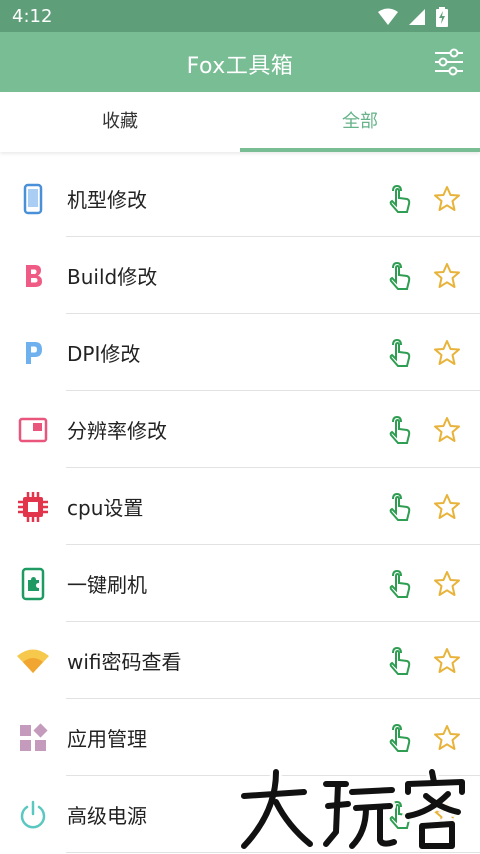  I want to click on cpu-chip-icon, so click(33, 507).